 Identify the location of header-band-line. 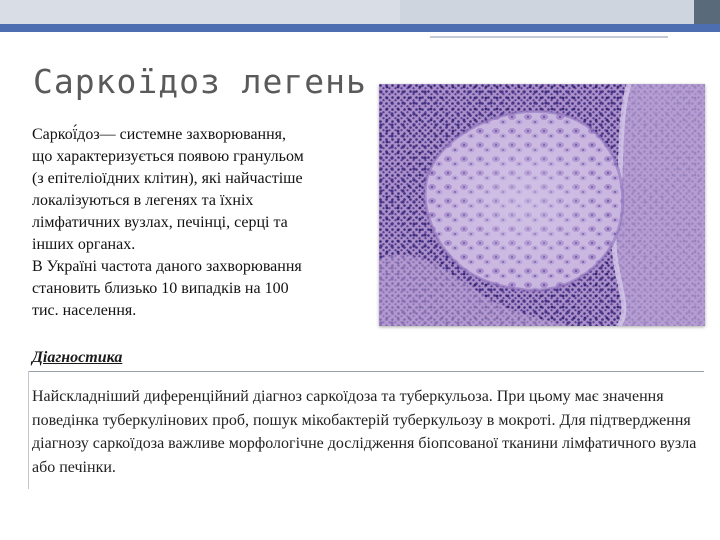
(549, 37).